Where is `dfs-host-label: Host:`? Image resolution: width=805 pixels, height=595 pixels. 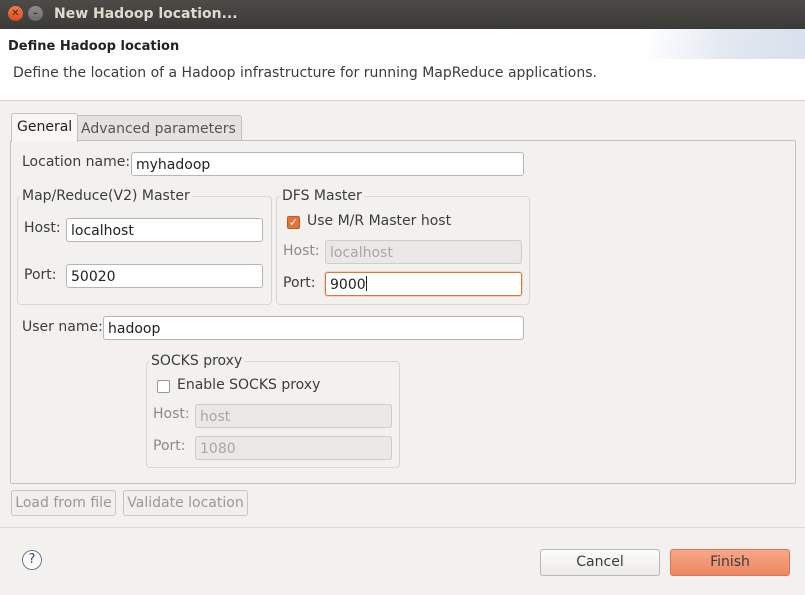 dfs-host-label: Host: is located at coordinates (301, 251).